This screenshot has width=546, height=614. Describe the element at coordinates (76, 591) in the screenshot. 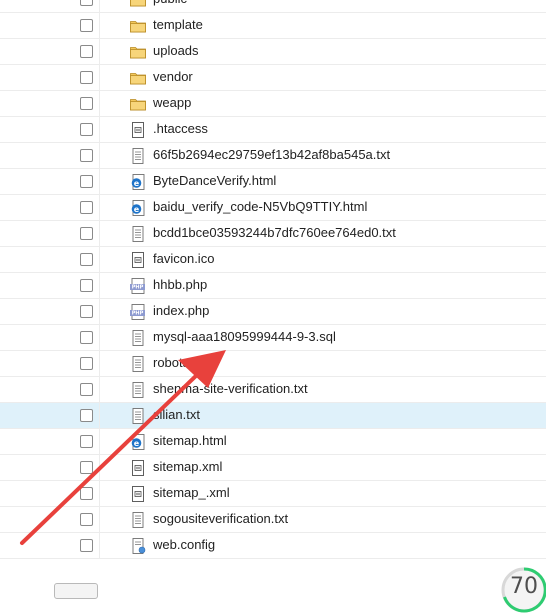

I see `bottom-button` at that location.